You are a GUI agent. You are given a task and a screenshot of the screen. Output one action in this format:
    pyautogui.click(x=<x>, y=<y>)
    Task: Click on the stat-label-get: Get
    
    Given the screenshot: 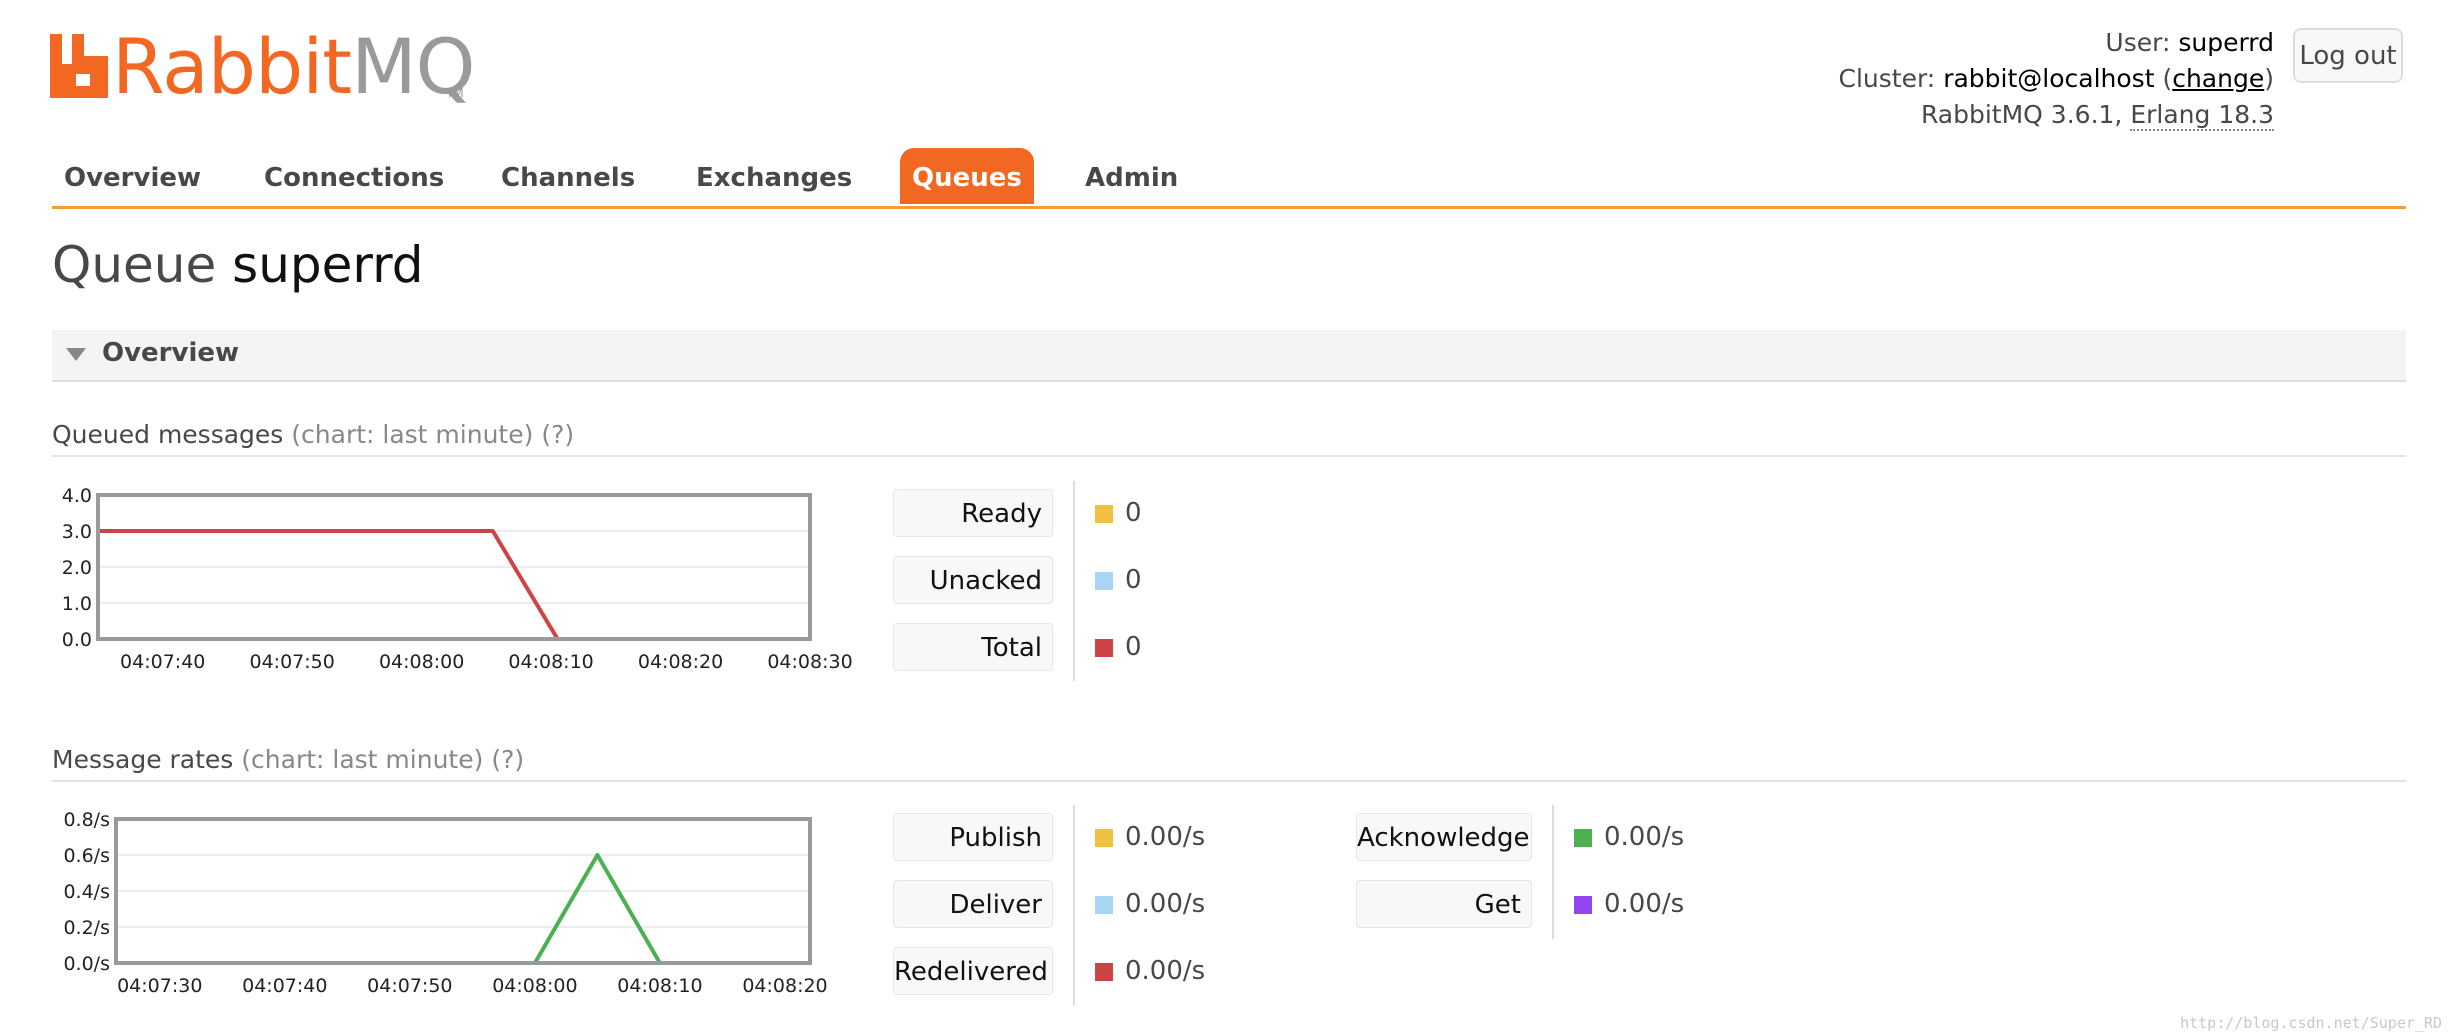 What is the action you would take?
    pyautogui.click(x=1444, y=904)
    